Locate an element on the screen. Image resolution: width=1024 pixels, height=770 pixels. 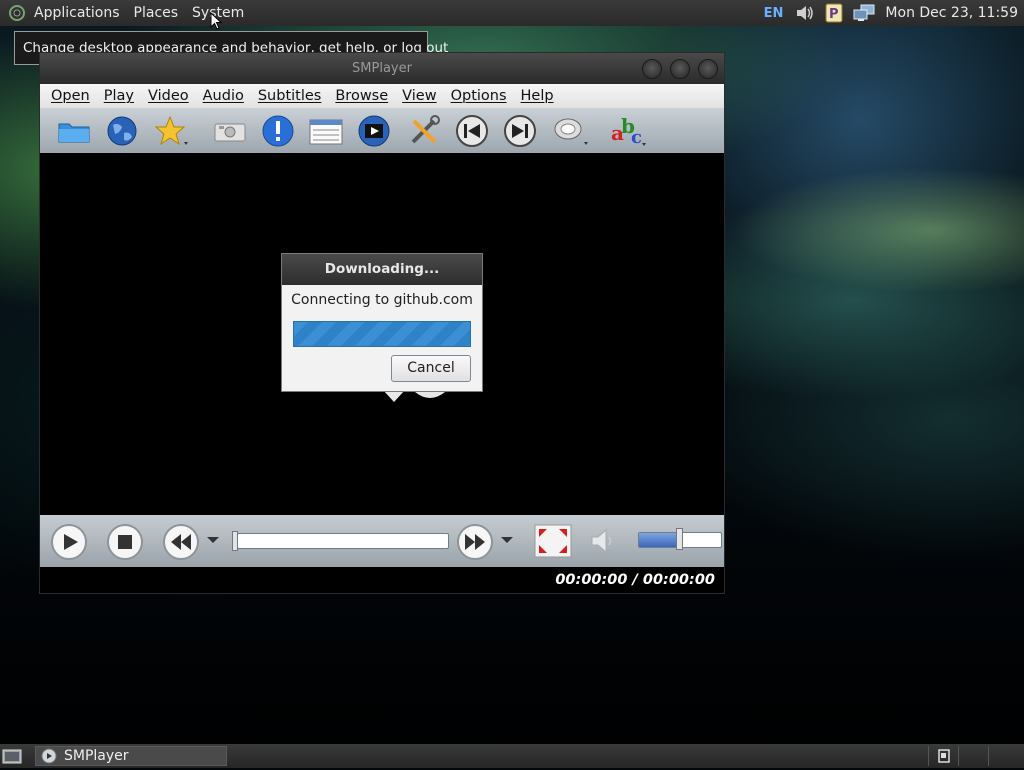
menu-help: Help is located at coordinates (537, 96).